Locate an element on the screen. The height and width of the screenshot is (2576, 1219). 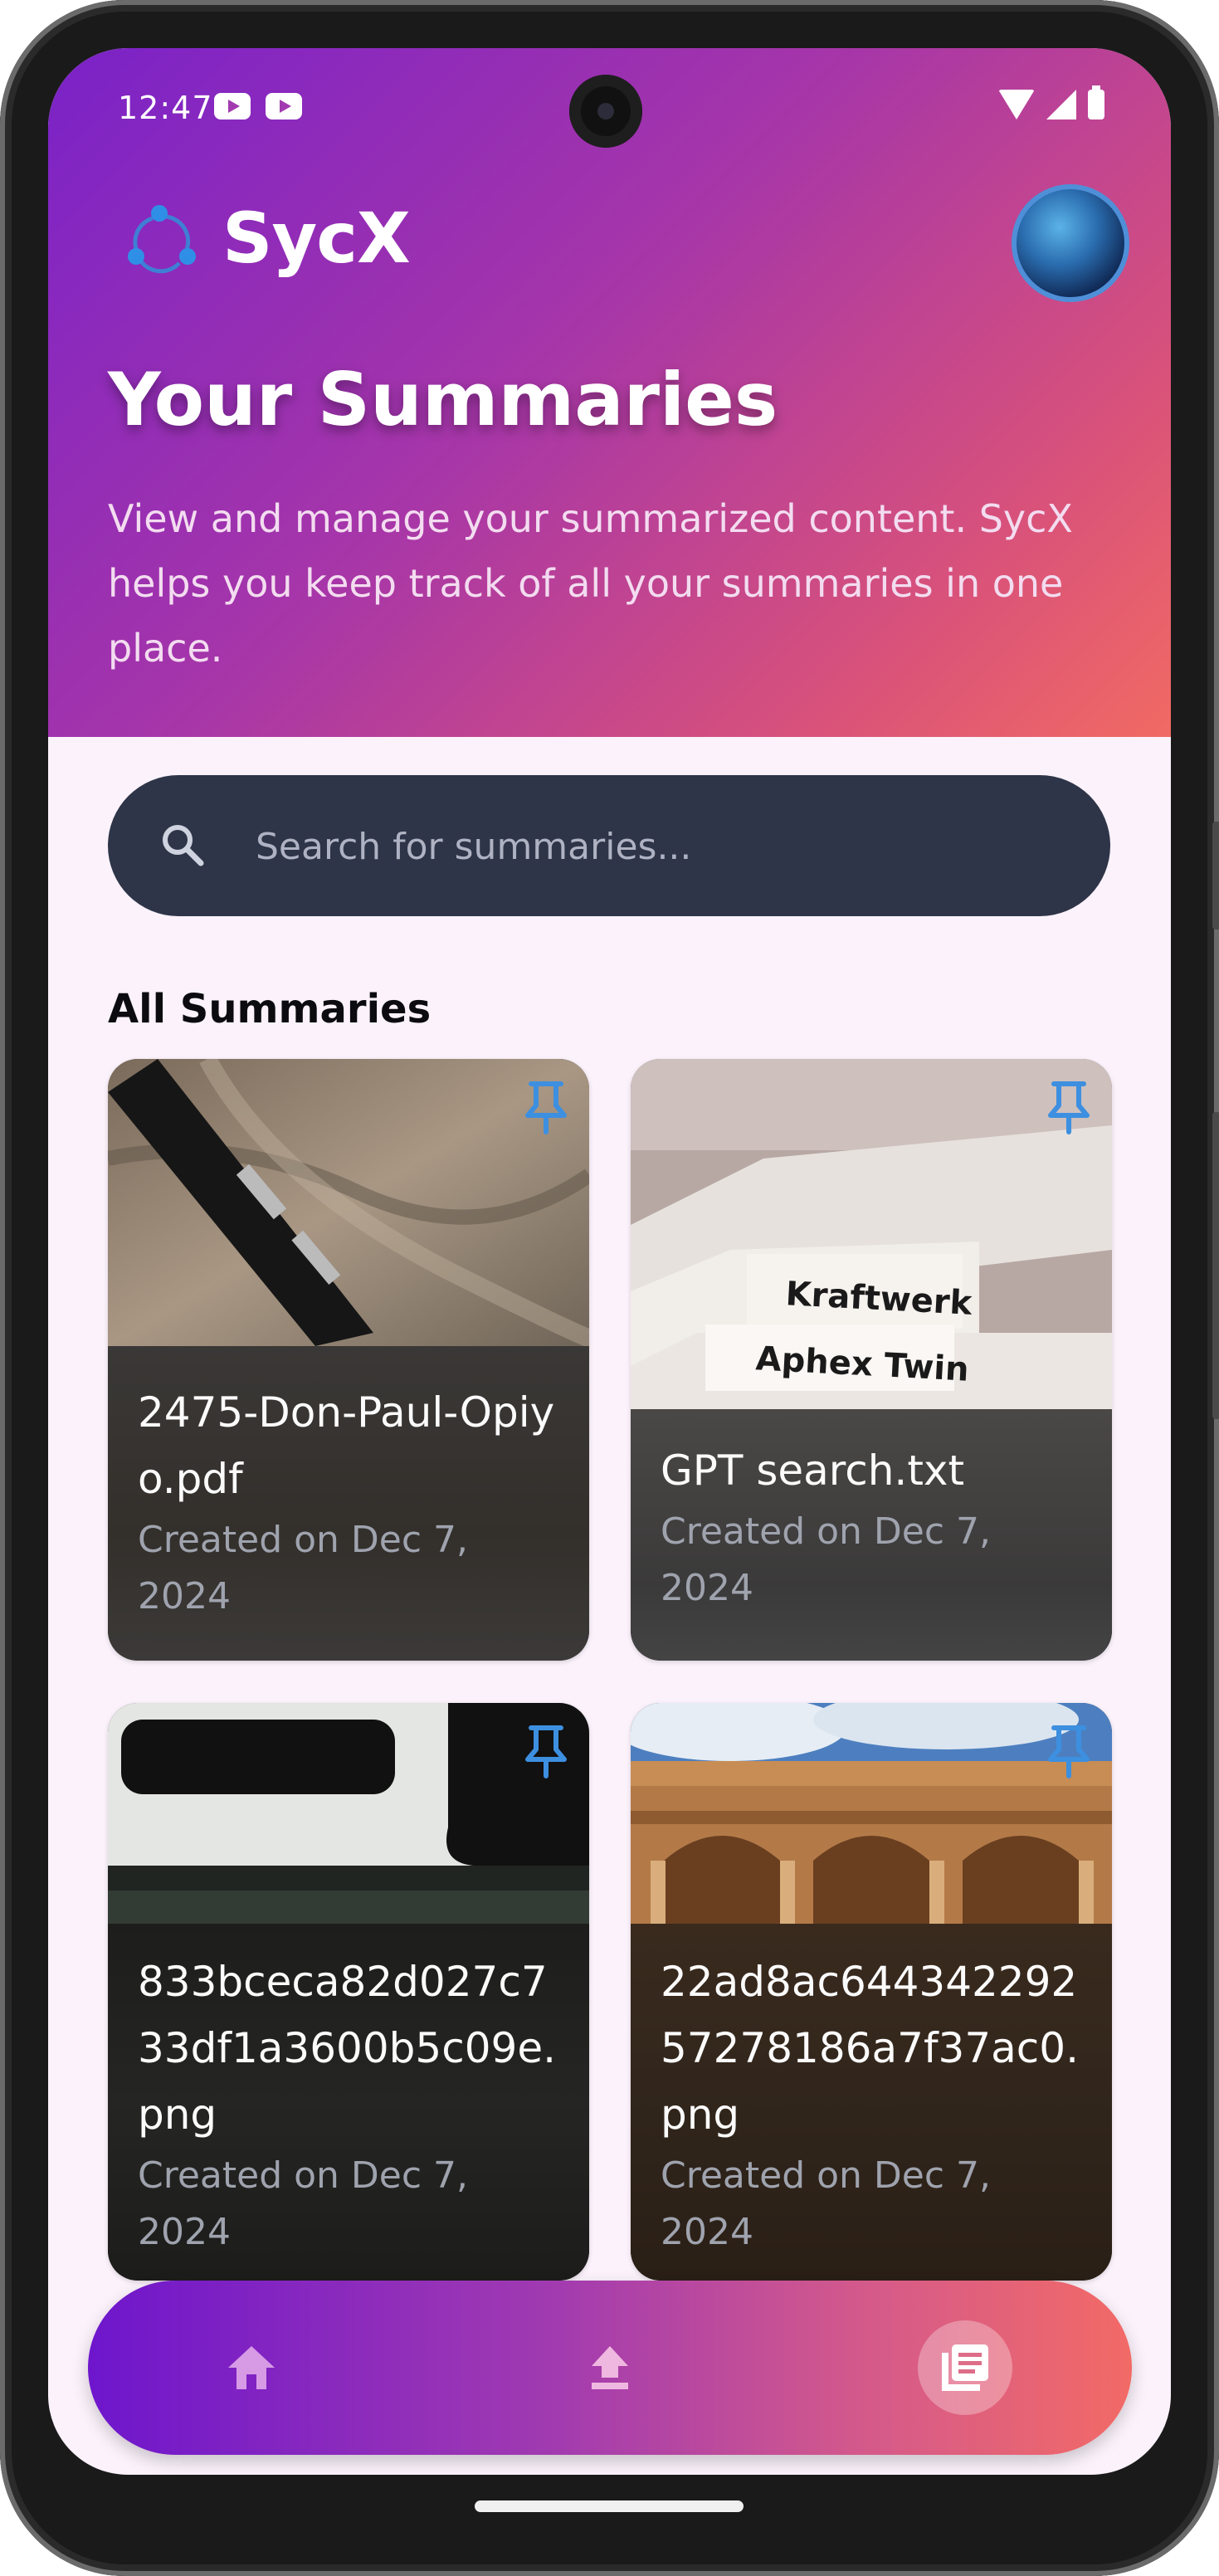
volume-button is located at coordinates (1216, 876).